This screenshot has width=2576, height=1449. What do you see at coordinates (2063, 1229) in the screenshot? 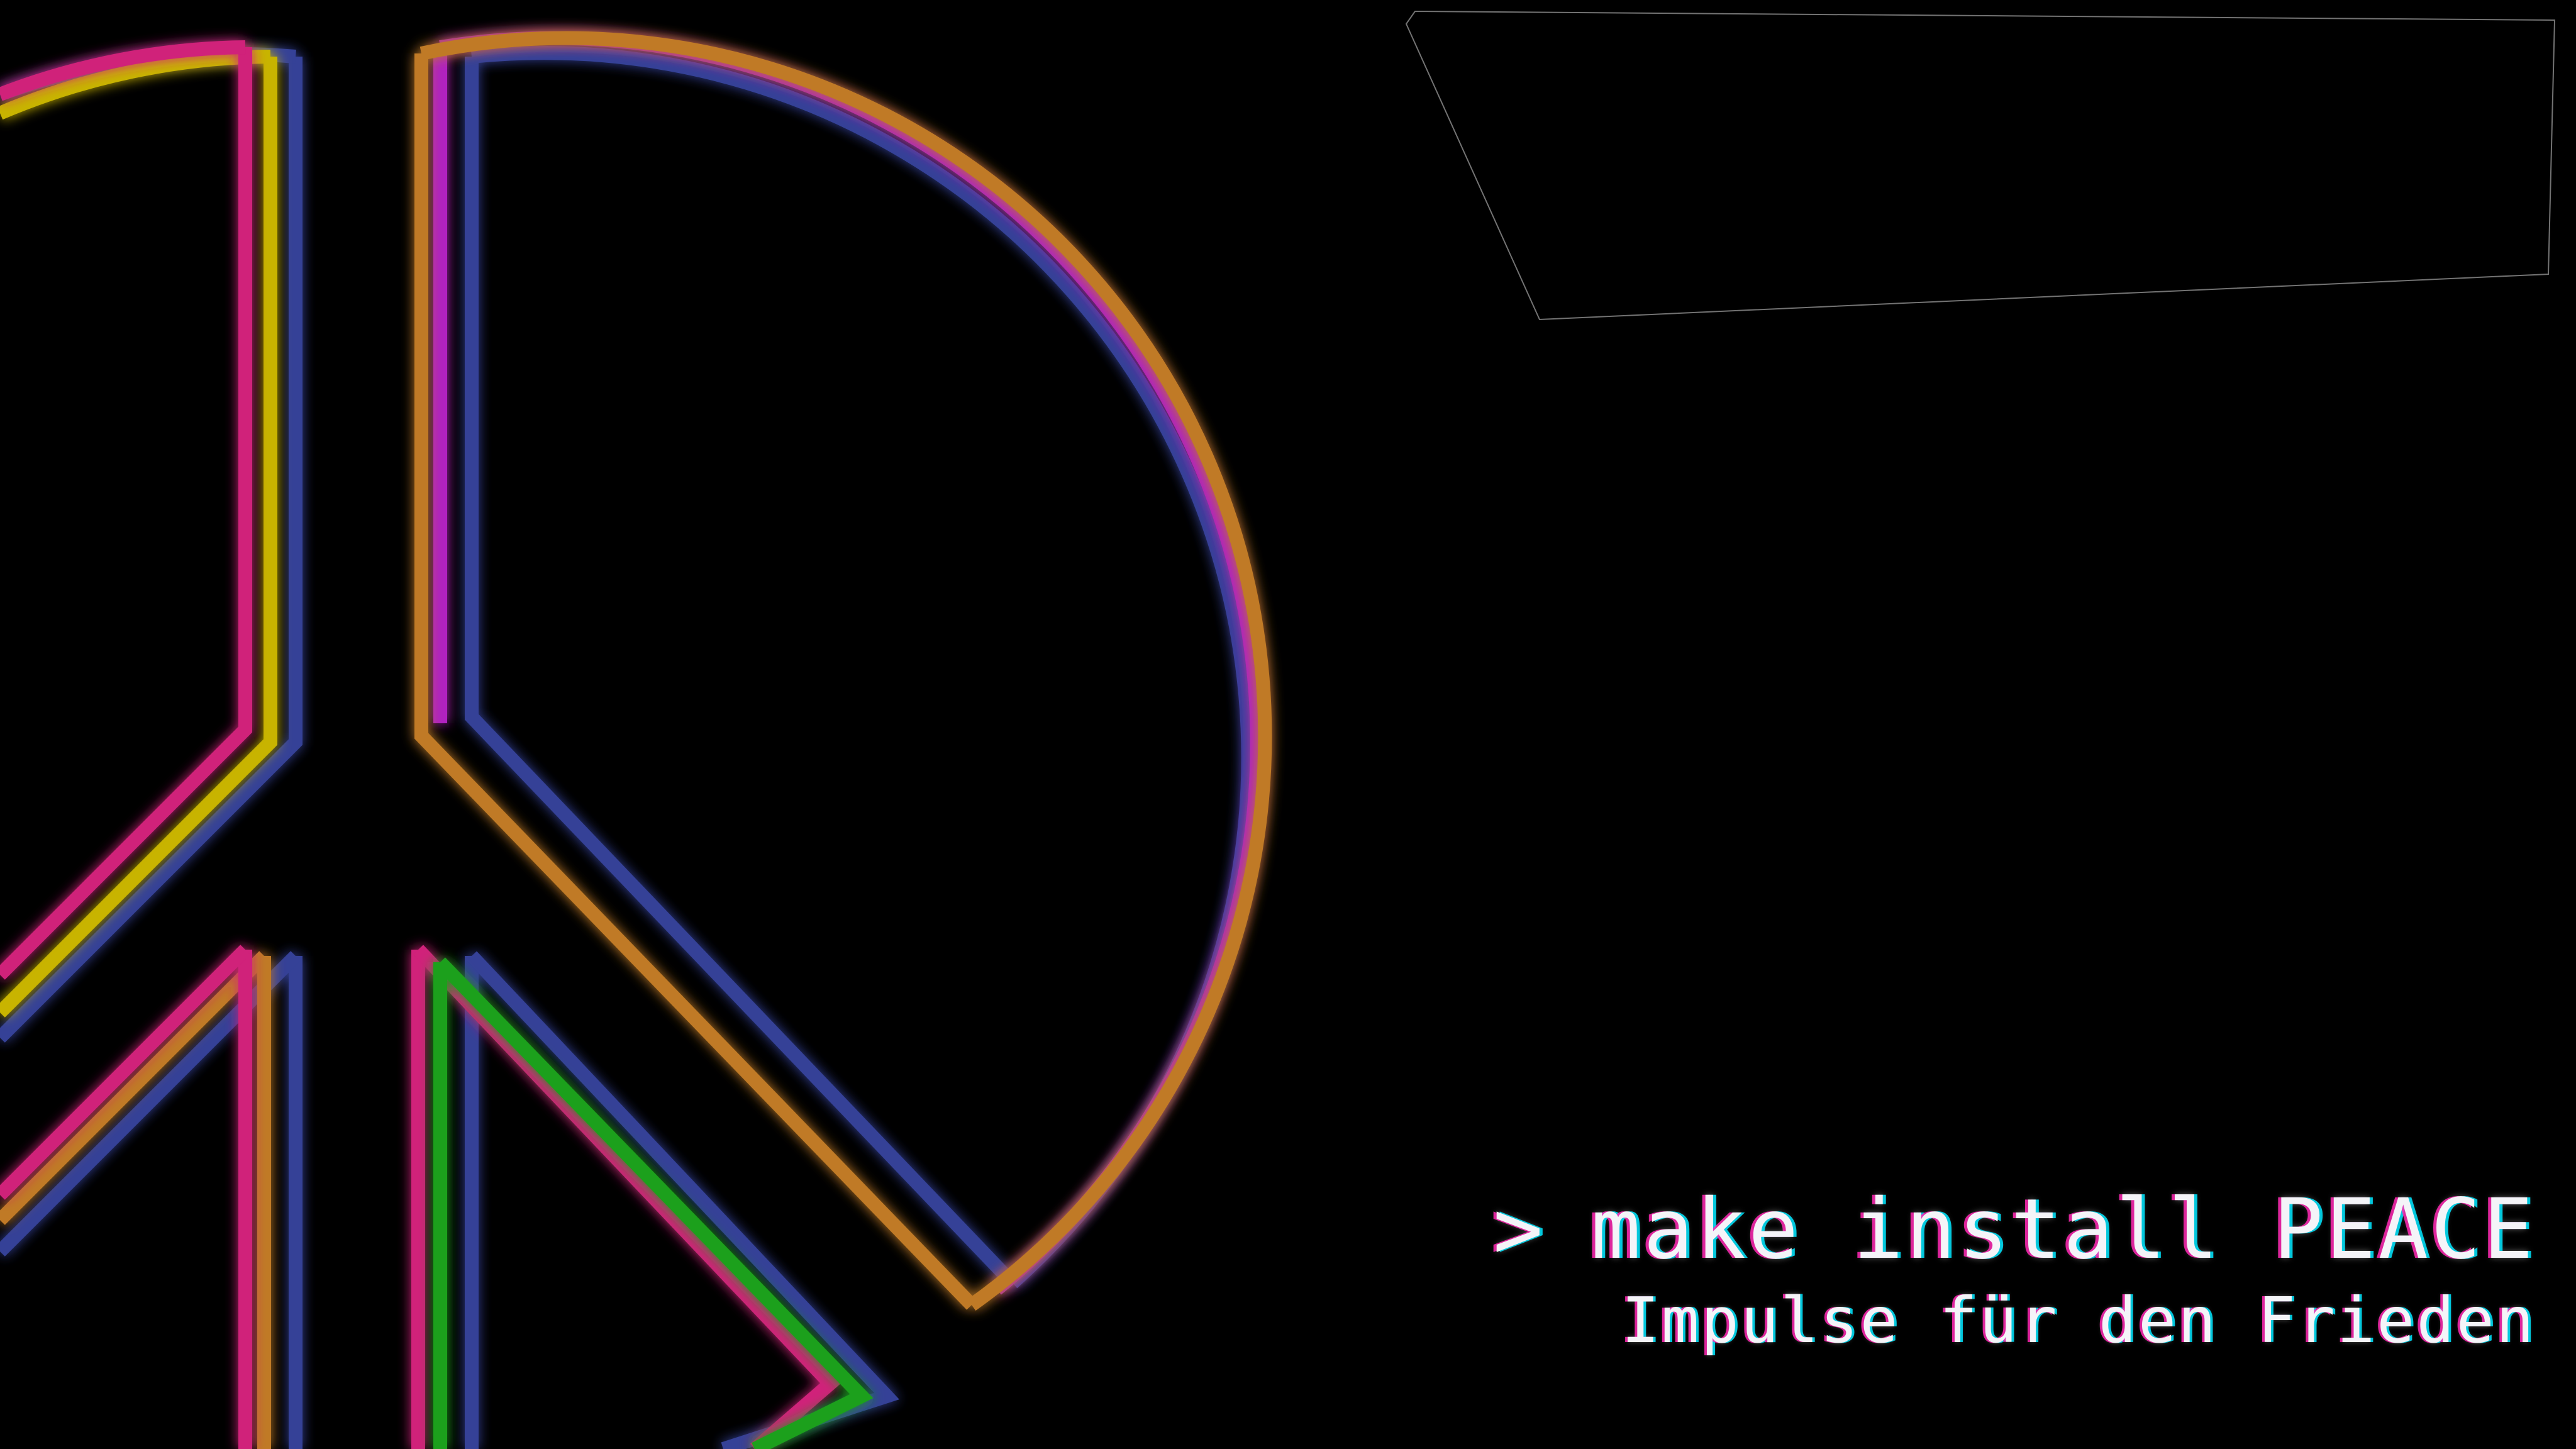
I see `command-text: make install PEACE` at bounding box center [2063, 1229].